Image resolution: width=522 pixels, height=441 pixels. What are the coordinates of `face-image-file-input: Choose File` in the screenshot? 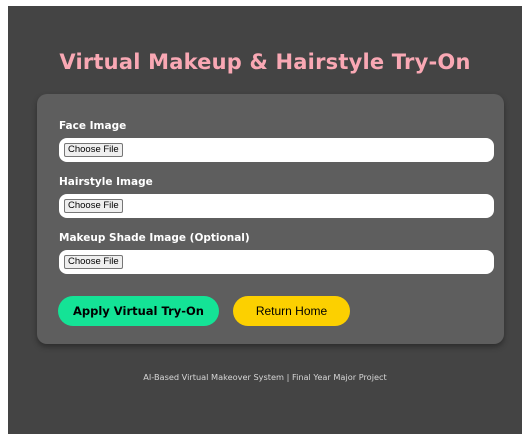 It's located at (276, 150).